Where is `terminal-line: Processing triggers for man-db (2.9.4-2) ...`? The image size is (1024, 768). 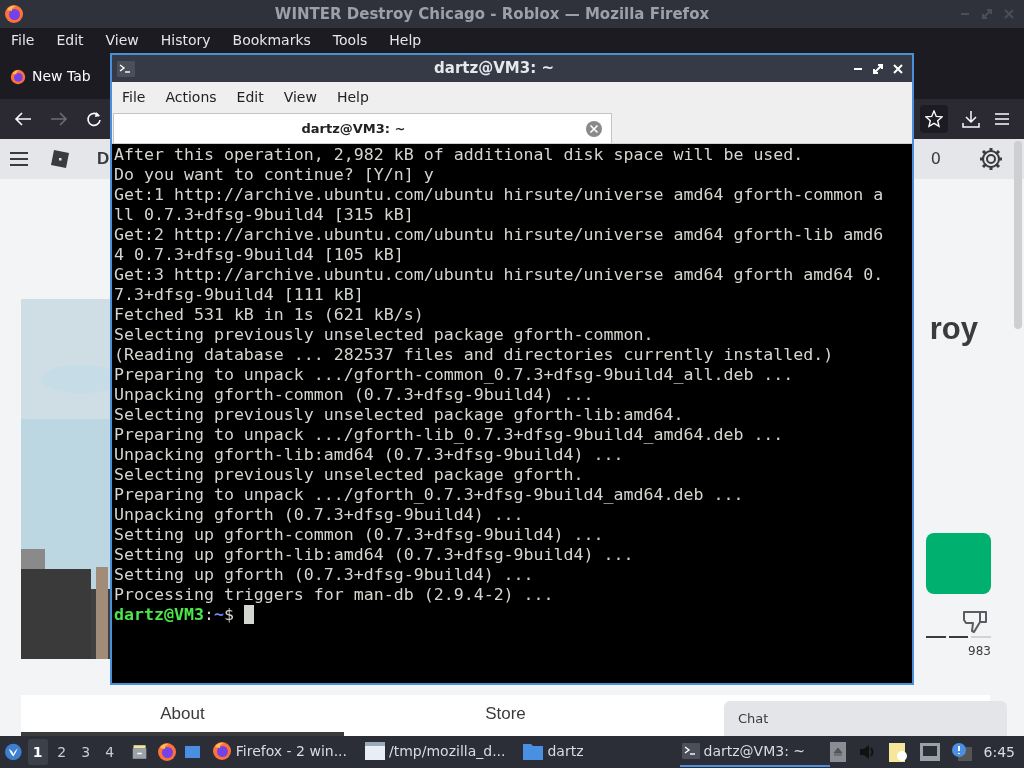 terminal-line: Processing triggers for man-db (2.9.4-2) ... is located at coordinates (334, 595).